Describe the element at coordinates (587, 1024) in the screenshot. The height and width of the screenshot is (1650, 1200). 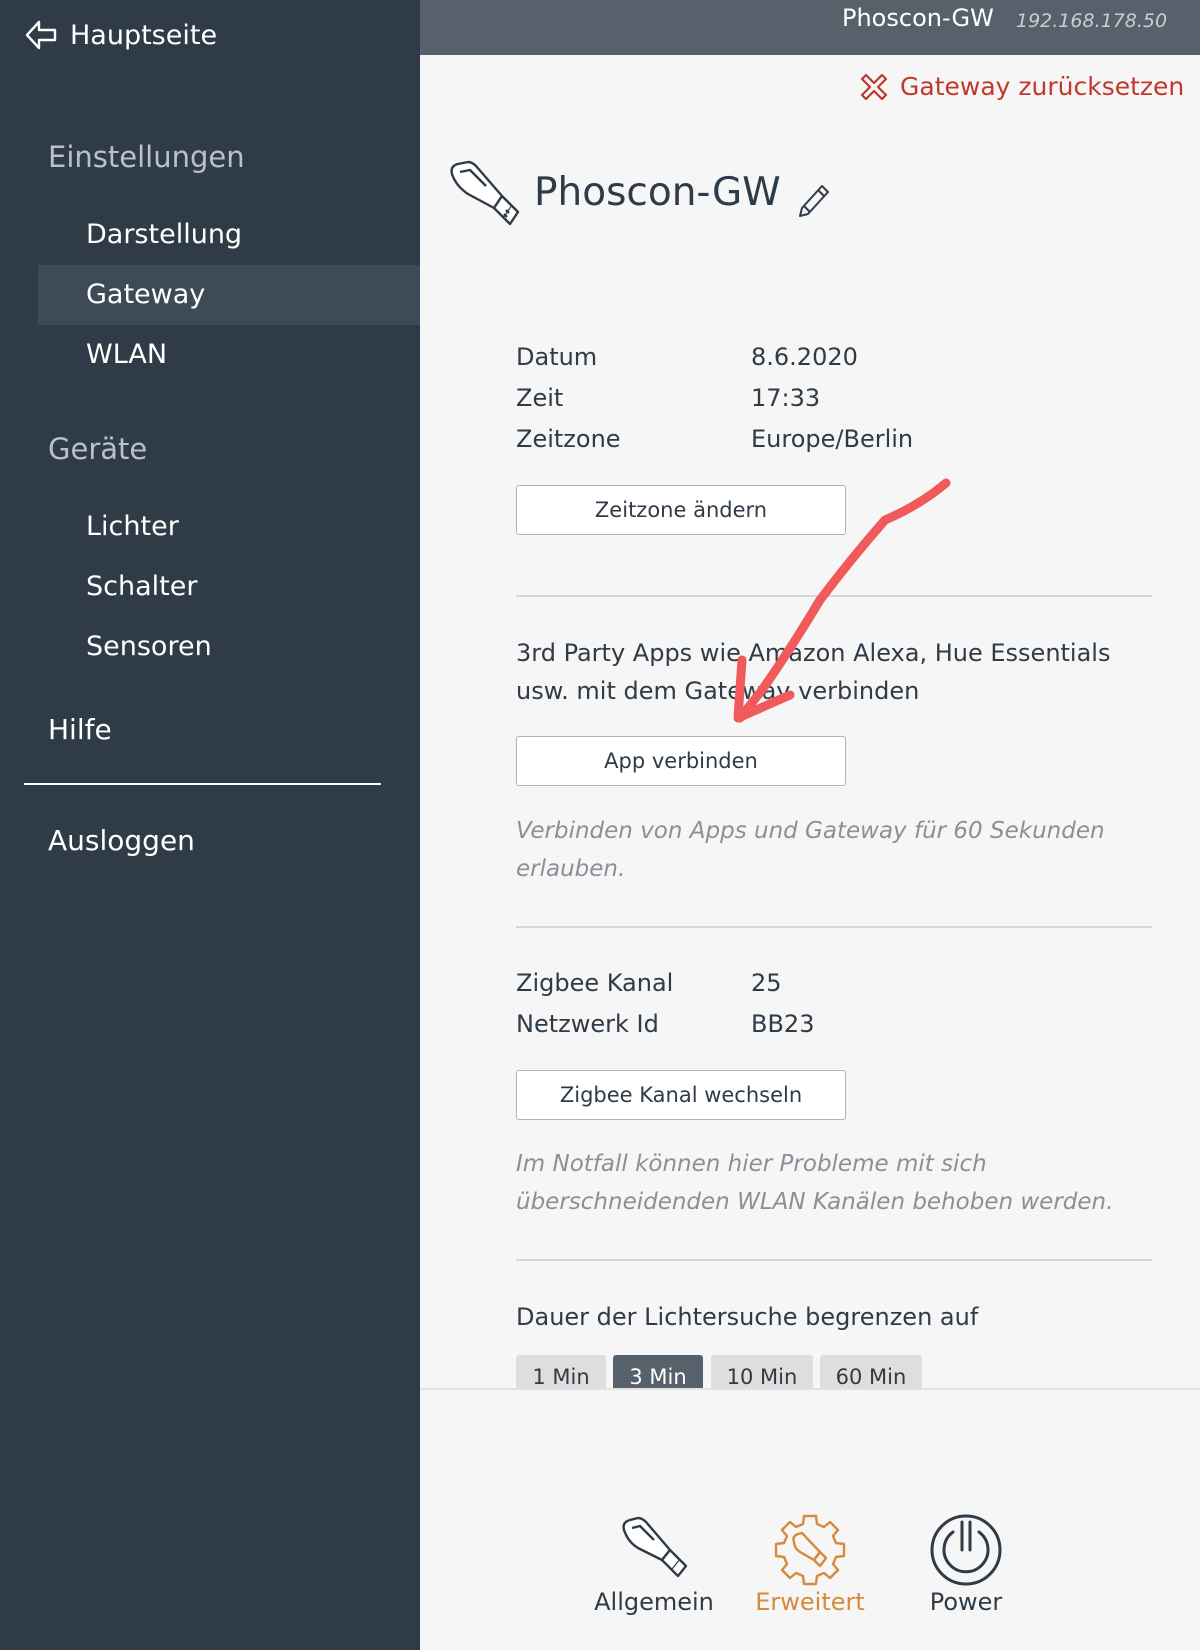
I see `network-id-label: Netzwerk Id` at that location.